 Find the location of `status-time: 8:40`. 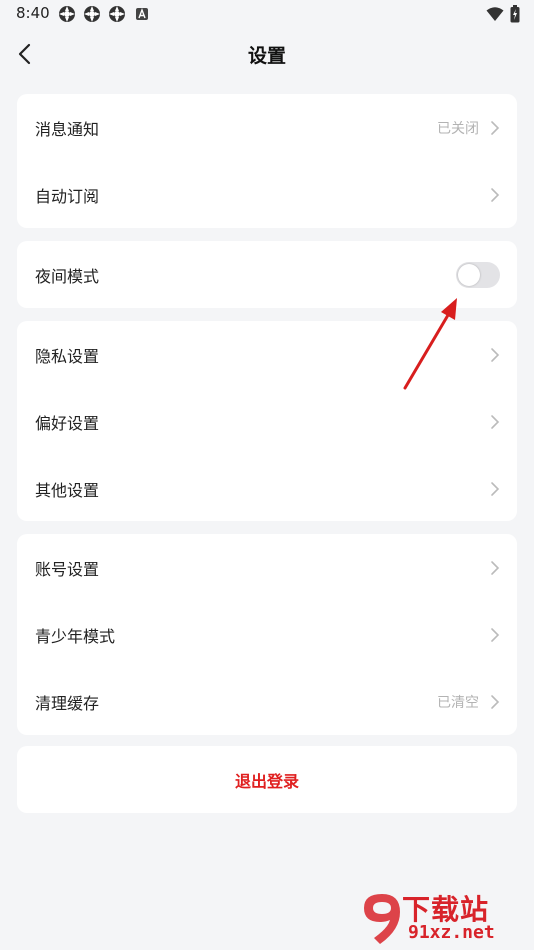

status-time: 8:40 is located at coordinates (33, 13).